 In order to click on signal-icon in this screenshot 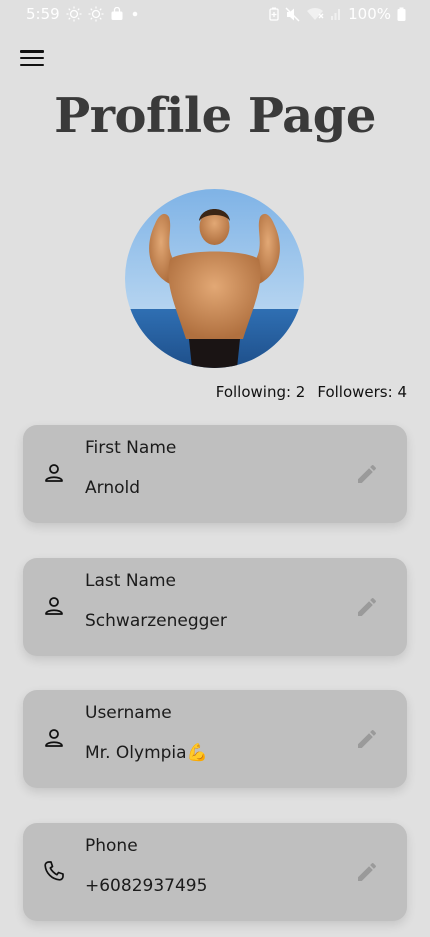, I will do `click(336, 14)`.